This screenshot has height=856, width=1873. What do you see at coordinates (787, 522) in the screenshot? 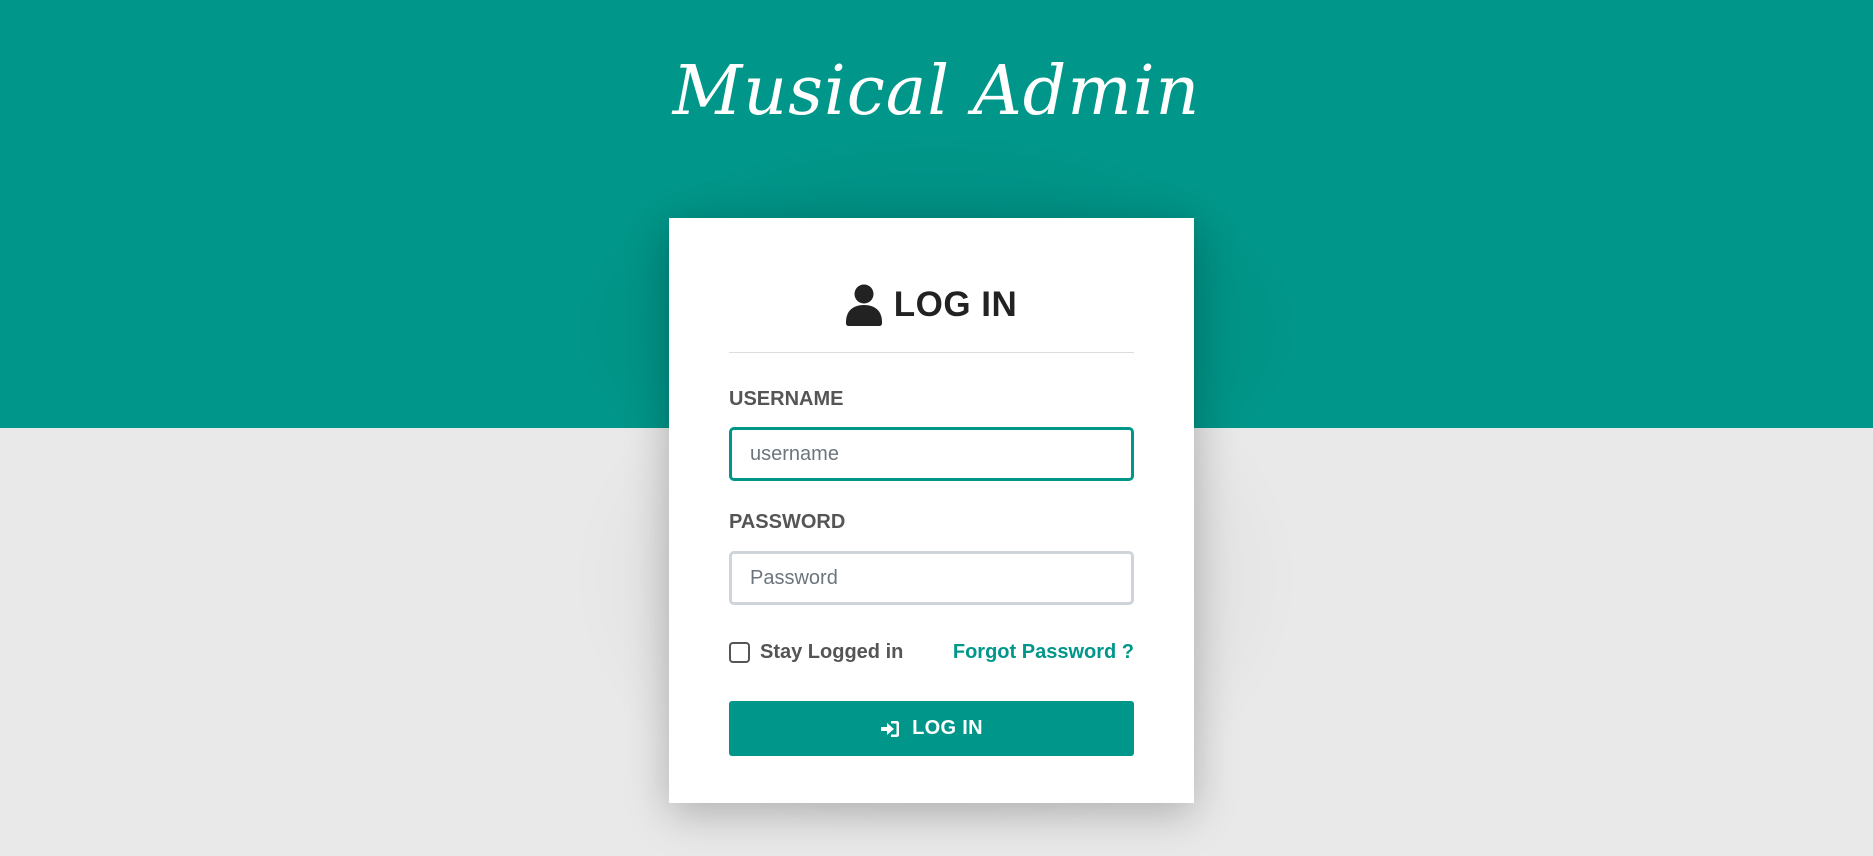
I see `password-label: PASSWORD` at bounding box center [787, 522].